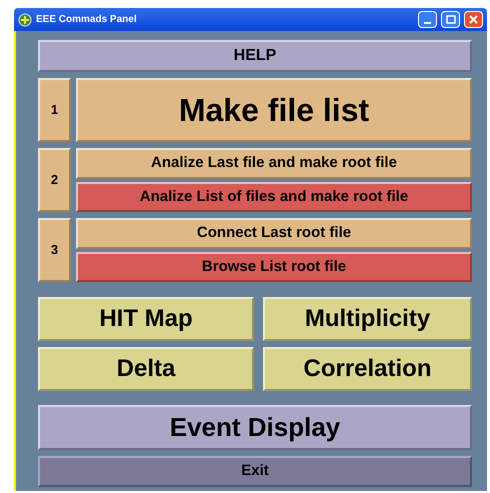 The width and height of the screenshot is (490, 493). What do you see at coordinates (146, 319) in the screenshot?
I see `analysis-button: HIT Map` at bounding box center [146, 319].